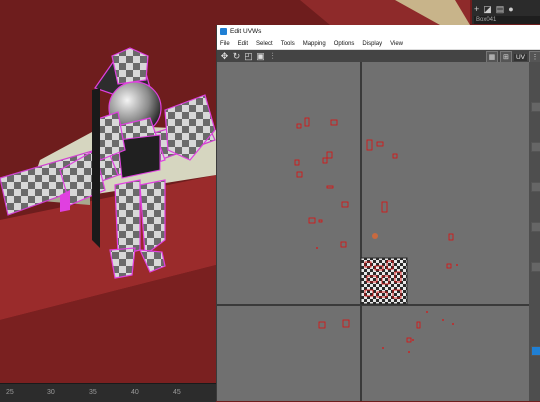 The width and height of the screenshot is (540, 402). What do you see at coordinates (108, 392) in the screenshot?
I see `timeline-ruler: 25 30 35 40 45` at bounding box center [108, 392].